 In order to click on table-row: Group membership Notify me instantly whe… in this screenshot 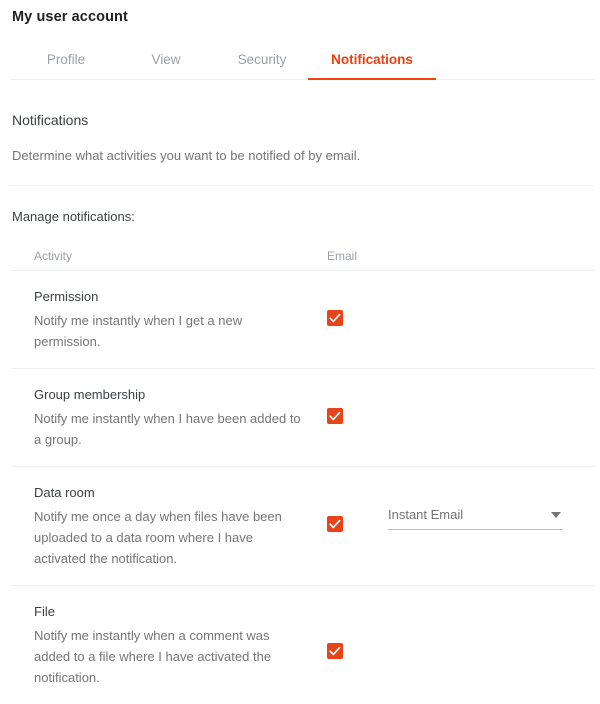, I will do `click(303, 417)`.